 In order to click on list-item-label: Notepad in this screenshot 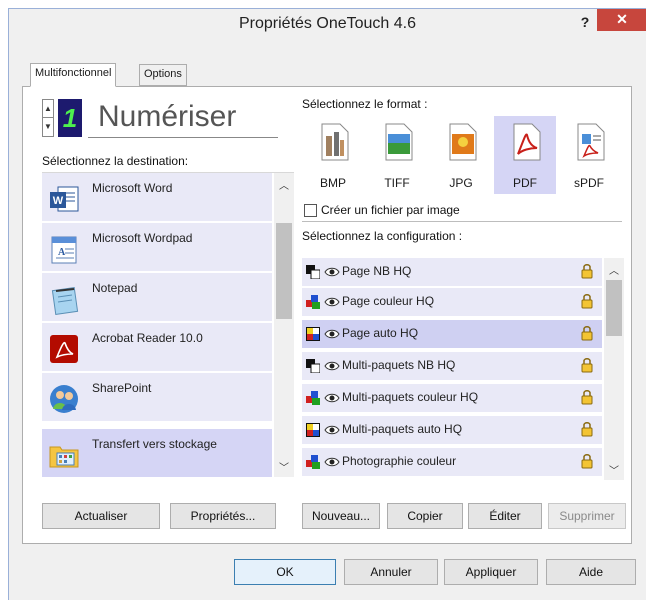, I will do `click(115, 288)`.